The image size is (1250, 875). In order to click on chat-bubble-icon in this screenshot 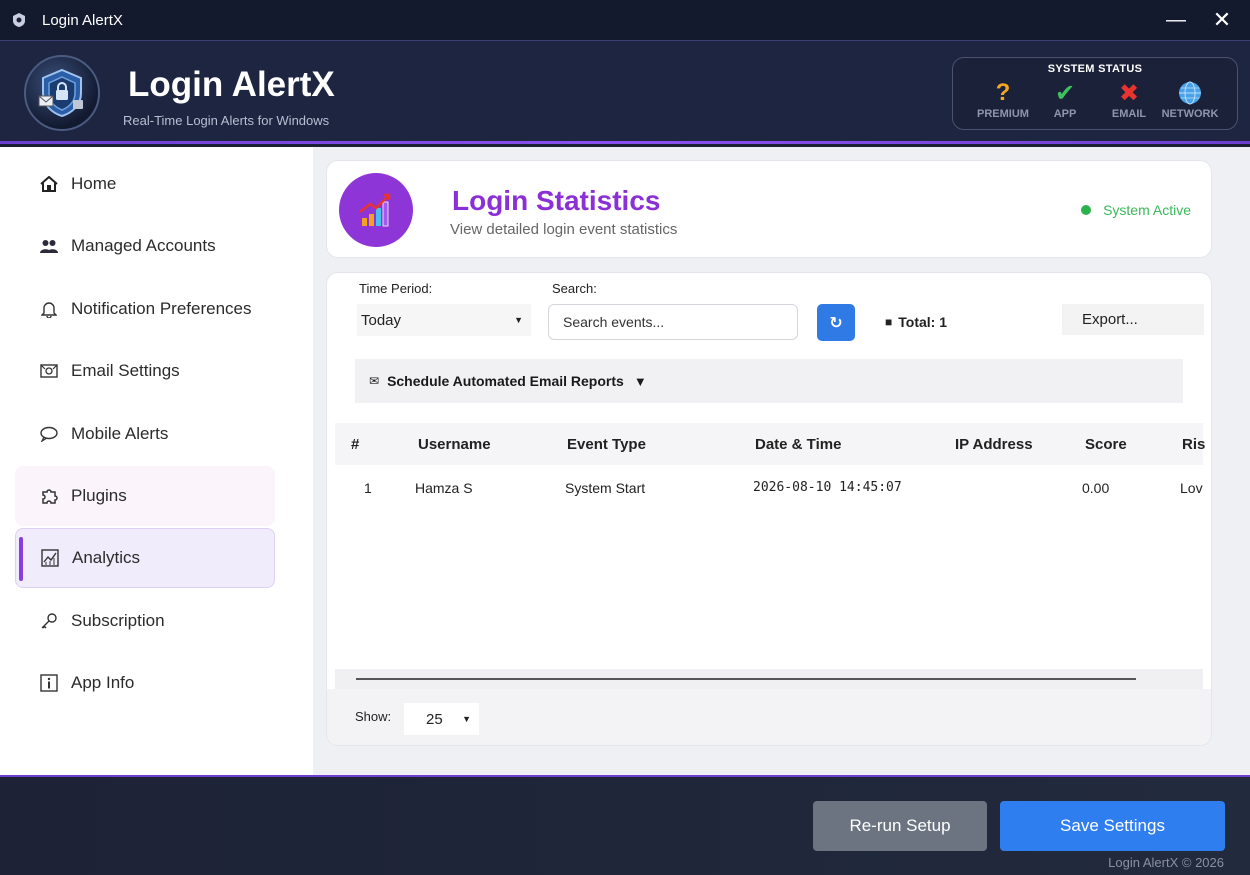, I will do `click(49, 434)`.